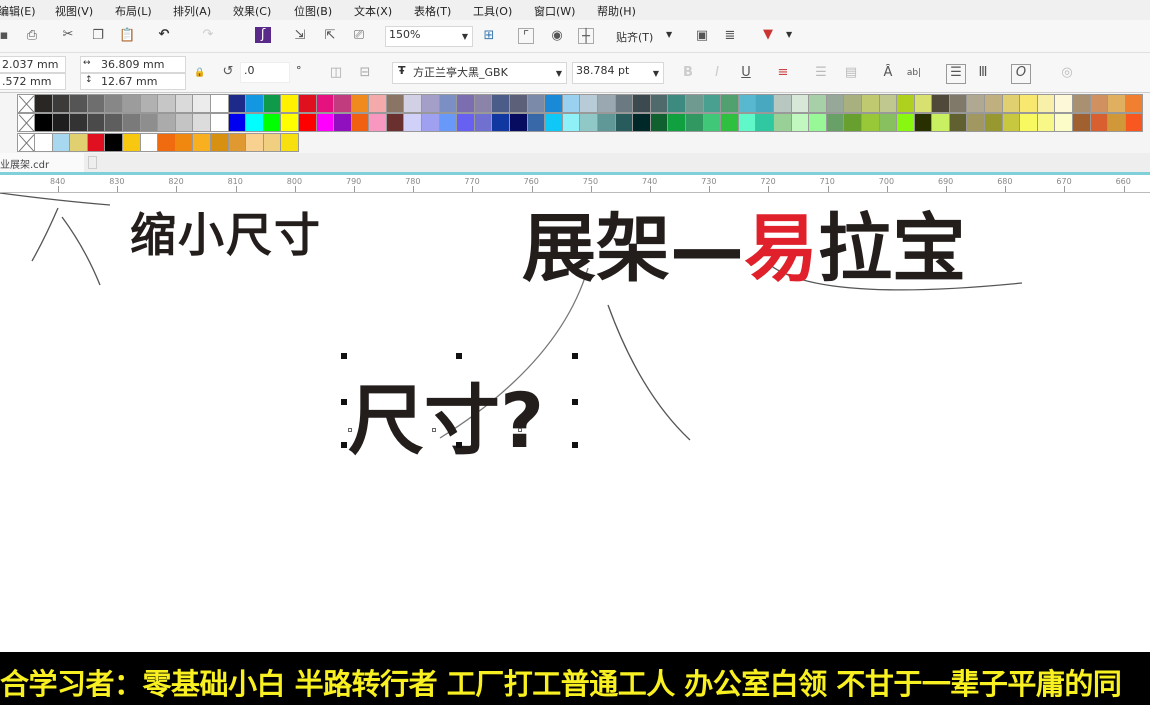 The image size is (1150, 719). I want to click on menu-item: 工具(O), so click(492, 11).